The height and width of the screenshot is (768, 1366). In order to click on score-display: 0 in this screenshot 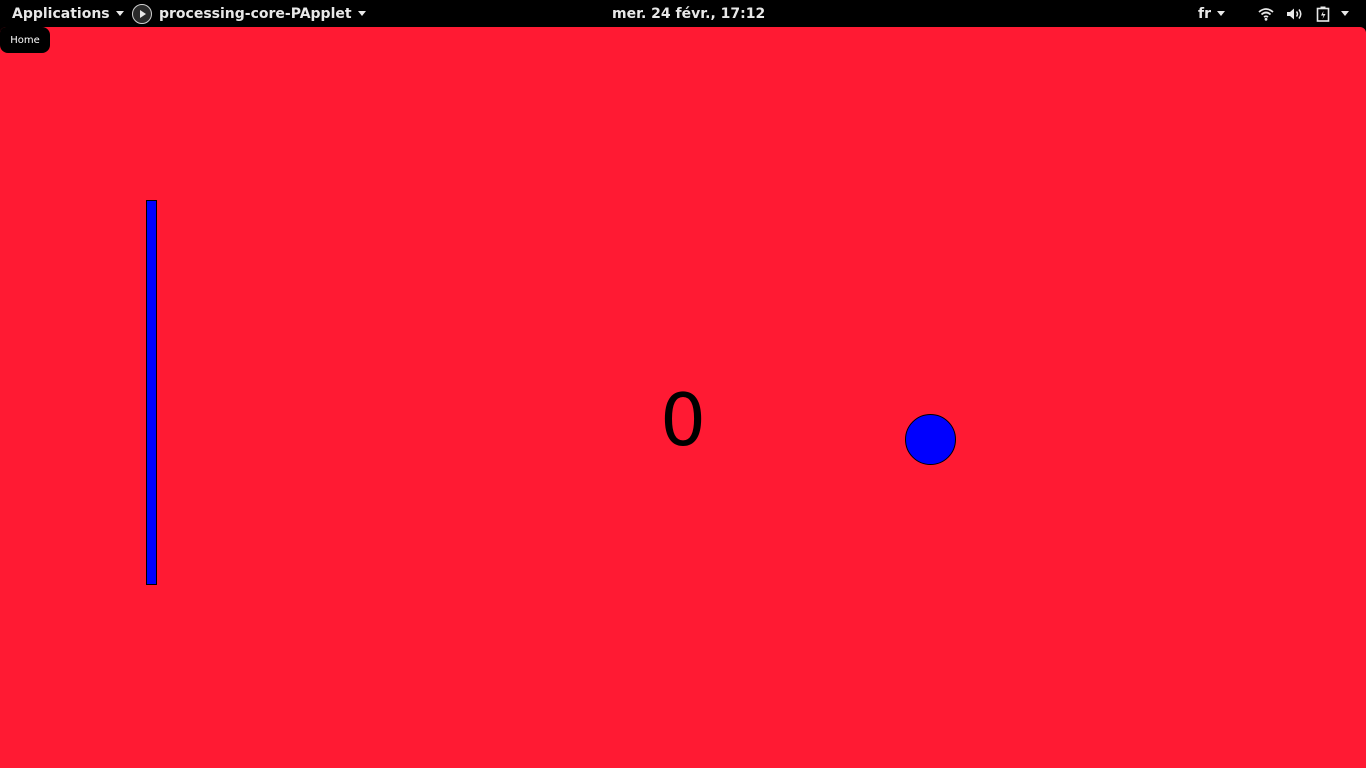, I will do `click(683, 420)`.